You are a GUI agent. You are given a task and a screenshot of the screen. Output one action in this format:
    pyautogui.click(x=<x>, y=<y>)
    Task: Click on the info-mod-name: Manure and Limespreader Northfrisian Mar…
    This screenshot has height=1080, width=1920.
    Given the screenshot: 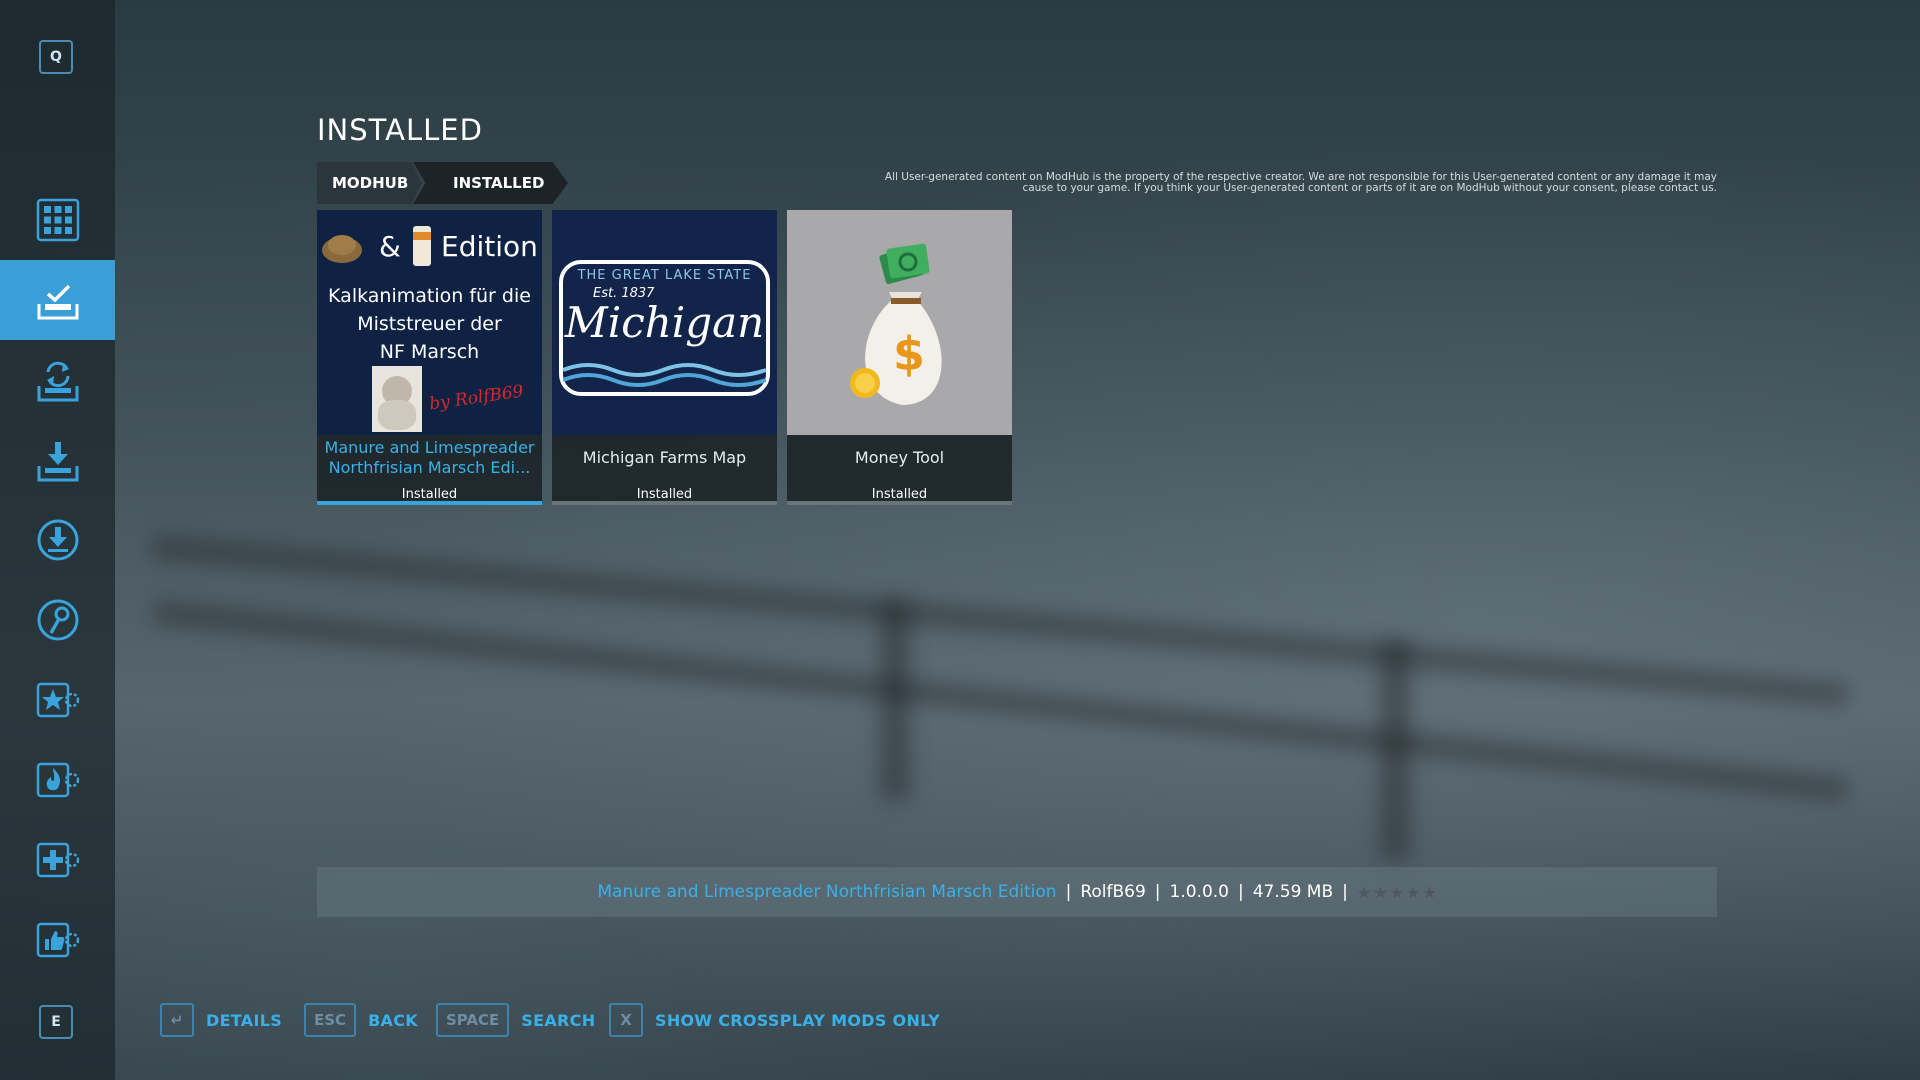 What is the action you would take?
    pyautogui.click(x=827, y=892)
    